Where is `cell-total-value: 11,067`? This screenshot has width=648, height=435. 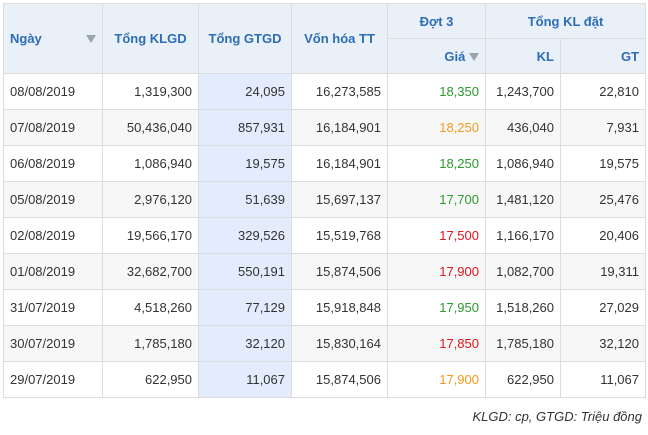 cell-total-value: 11,067 is located at coordinates (245, 379).